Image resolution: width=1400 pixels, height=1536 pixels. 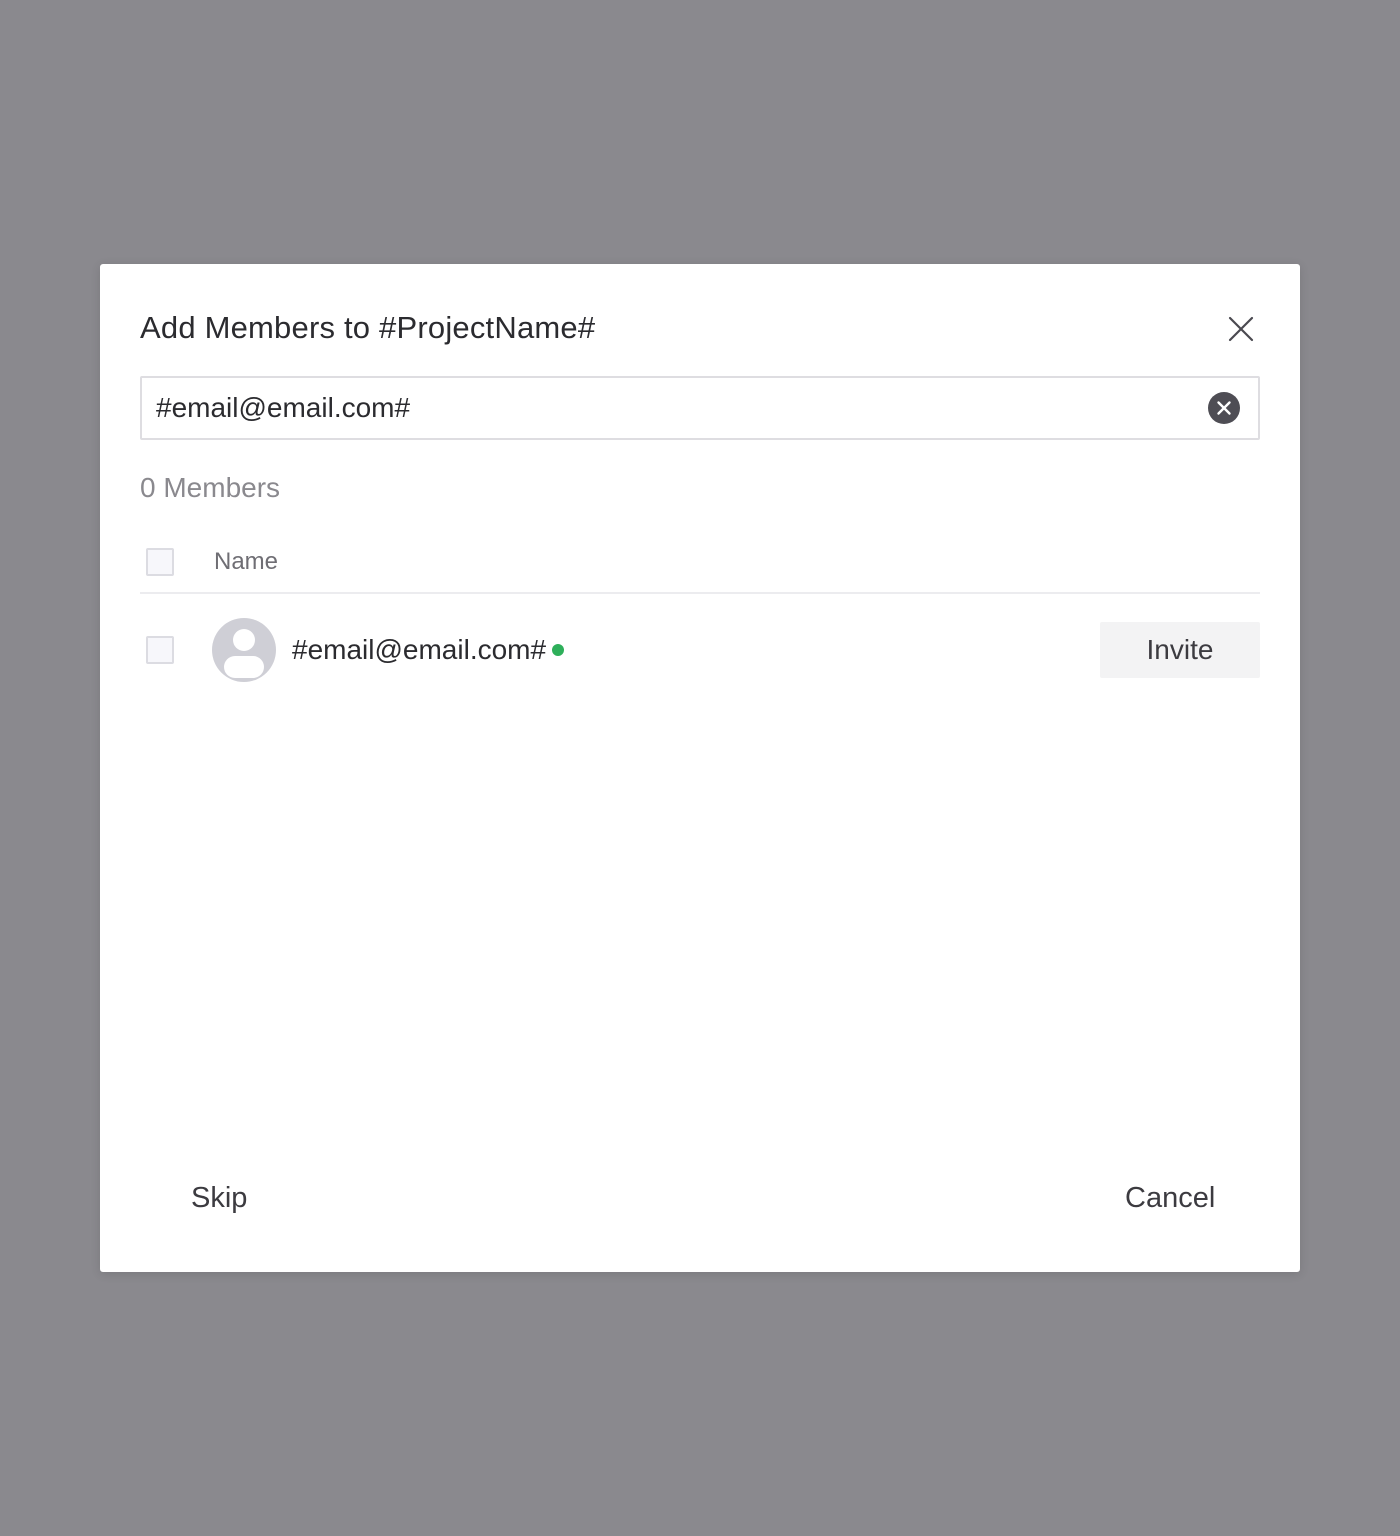 I want to click on close-icon, so click(x=1241, y=329).